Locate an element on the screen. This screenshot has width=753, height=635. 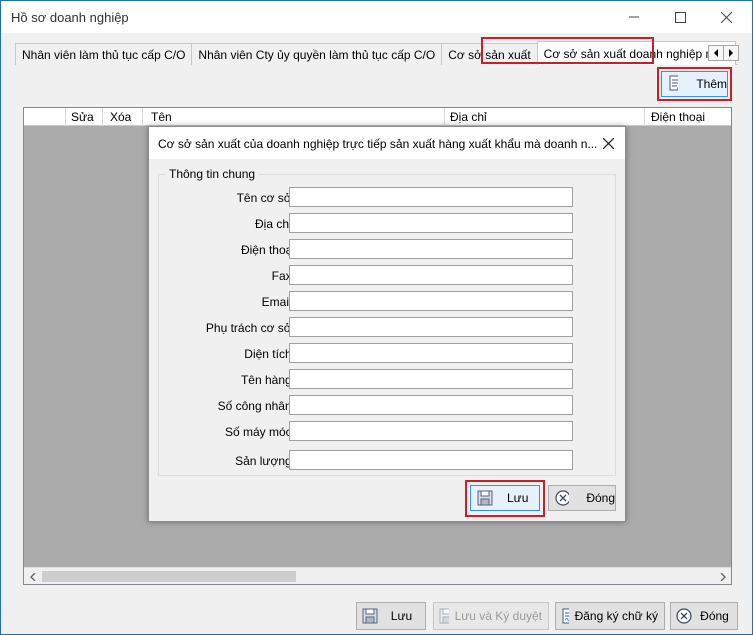
maximize-icon is located at coordinates (680, 17).